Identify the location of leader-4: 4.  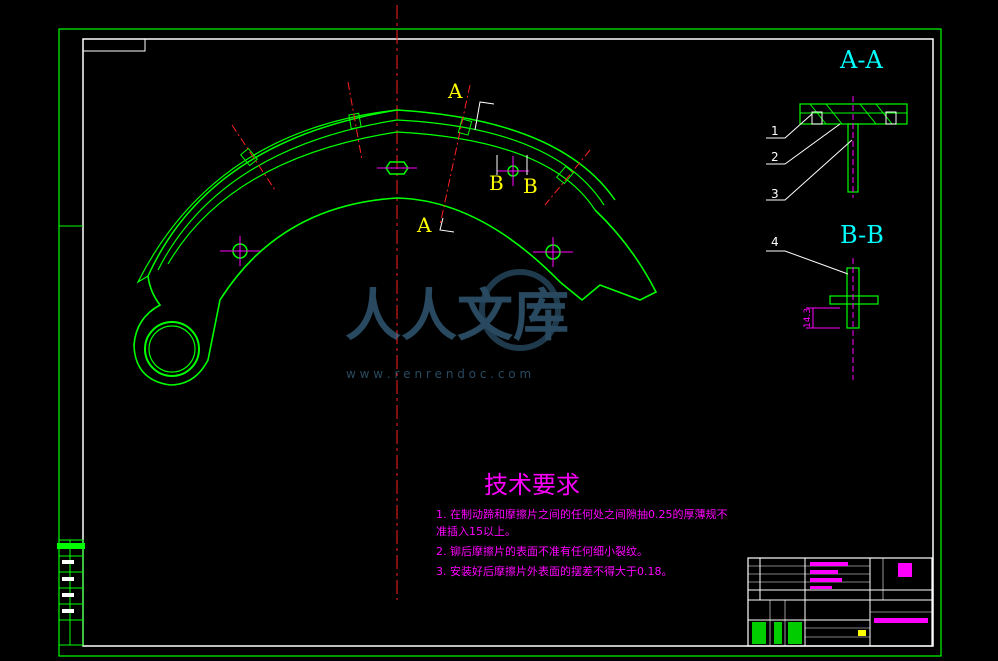
(775, 242).